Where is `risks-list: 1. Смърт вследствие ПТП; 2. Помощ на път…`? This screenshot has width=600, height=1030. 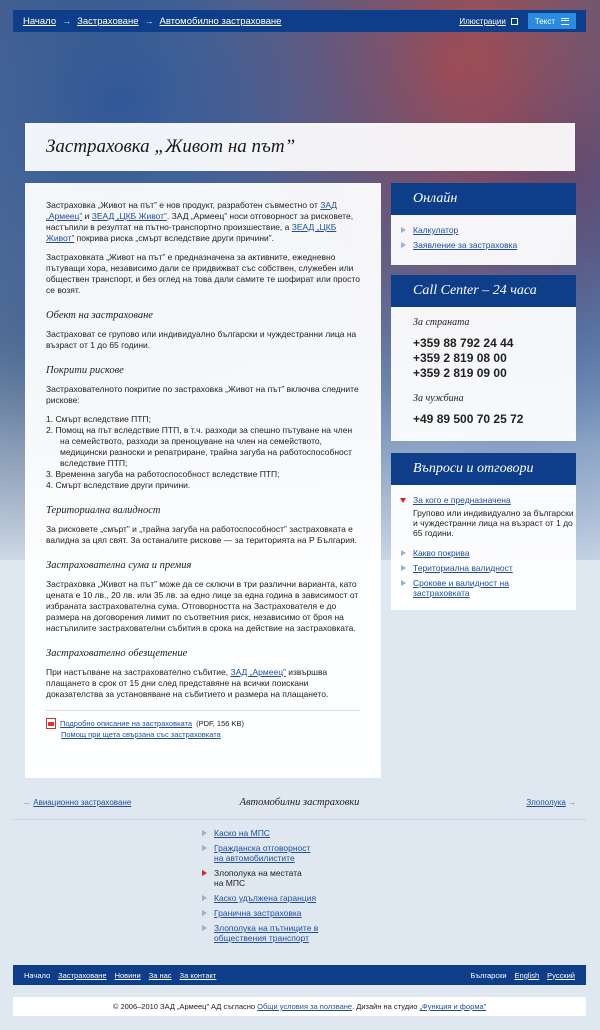 risks-list: 1. Смърт вследствие ПТП; 2. Помощ на път… is located at coordinates (203, 452).